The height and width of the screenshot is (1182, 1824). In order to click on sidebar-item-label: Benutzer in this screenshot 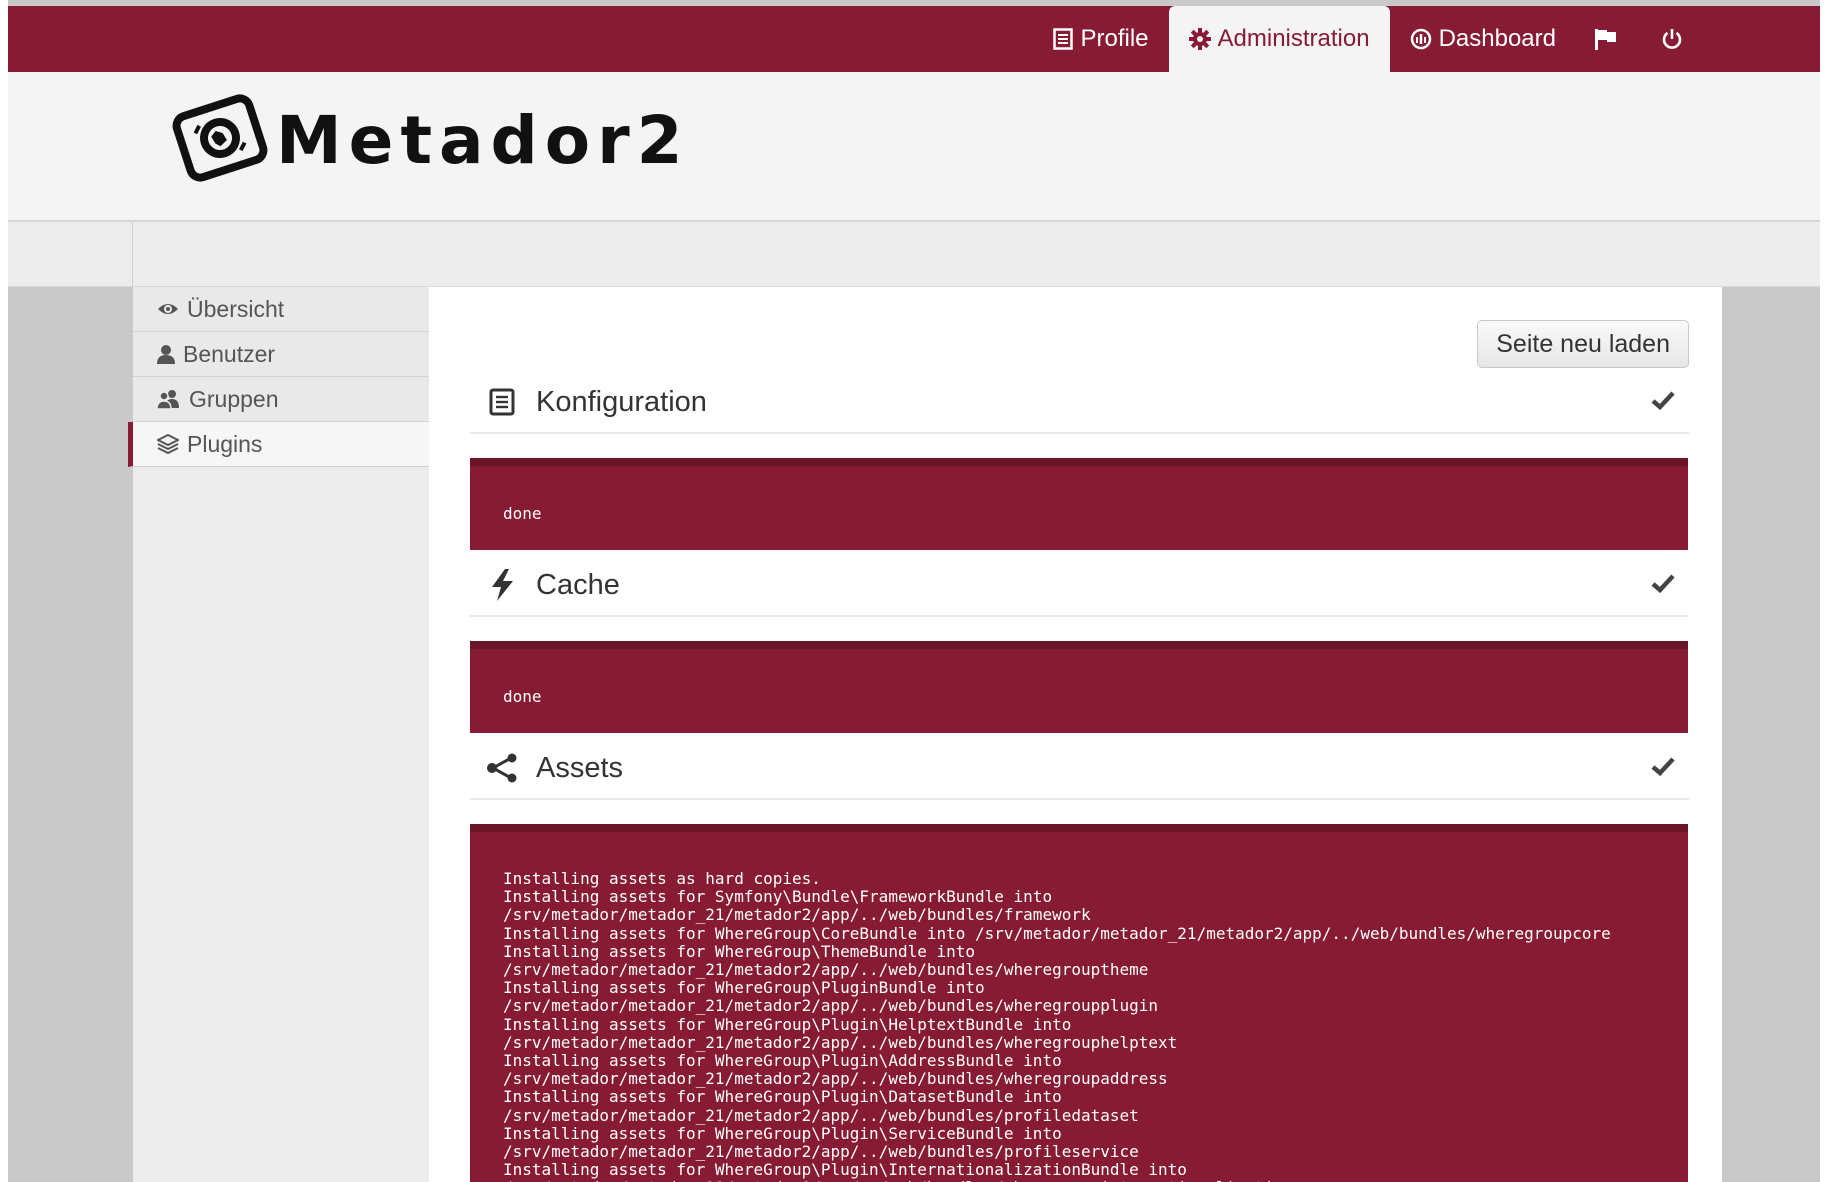, I will do `click(229, 353)`.